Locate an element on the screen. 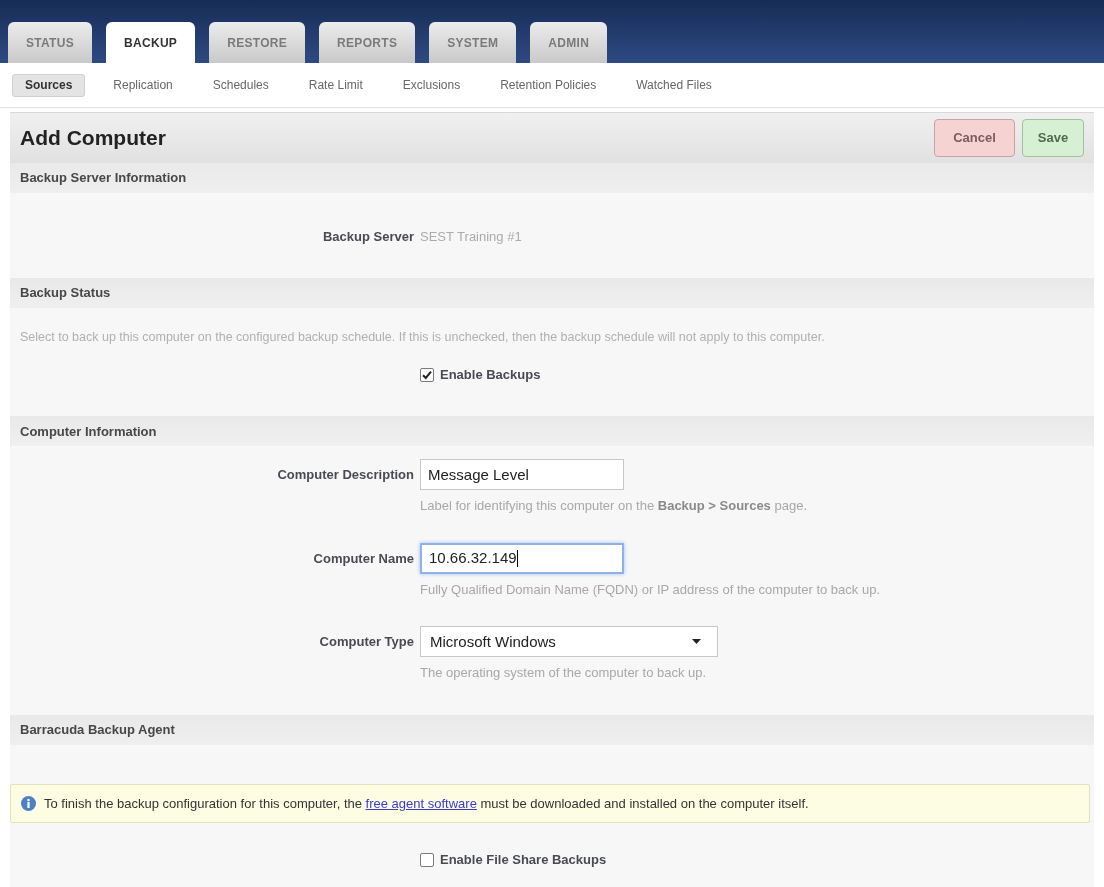  field-hint: Fully Qualified Domain Name (FQDN) or IP address of the computer to back up. is located at coordinates (650, 589).